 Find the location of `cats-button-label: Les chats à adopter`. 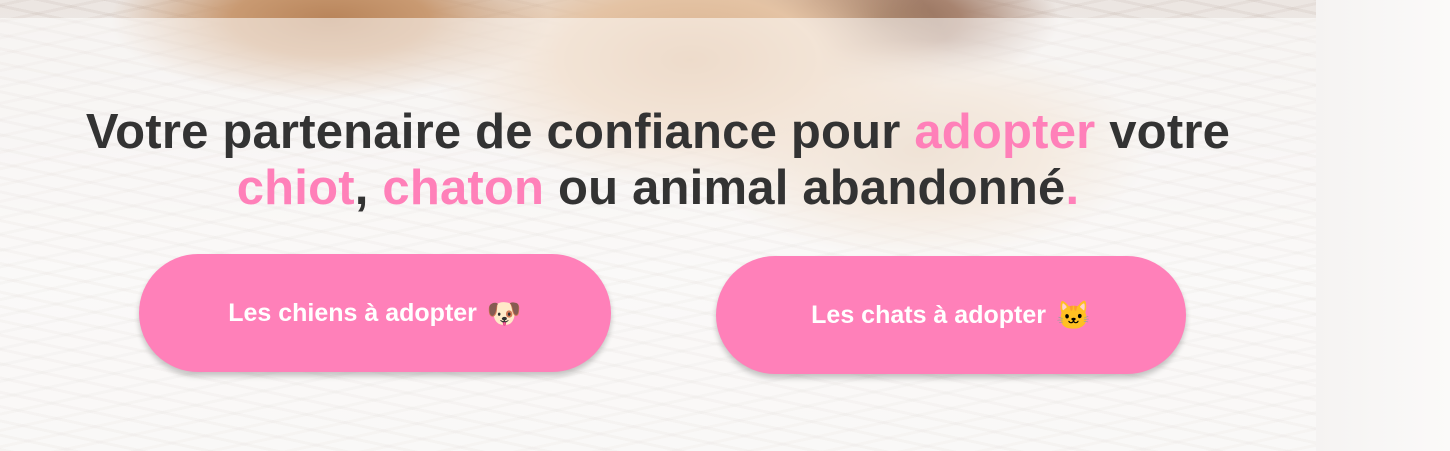

cats-button-label: Les chats à adopter is located at coordinates (928, 314).